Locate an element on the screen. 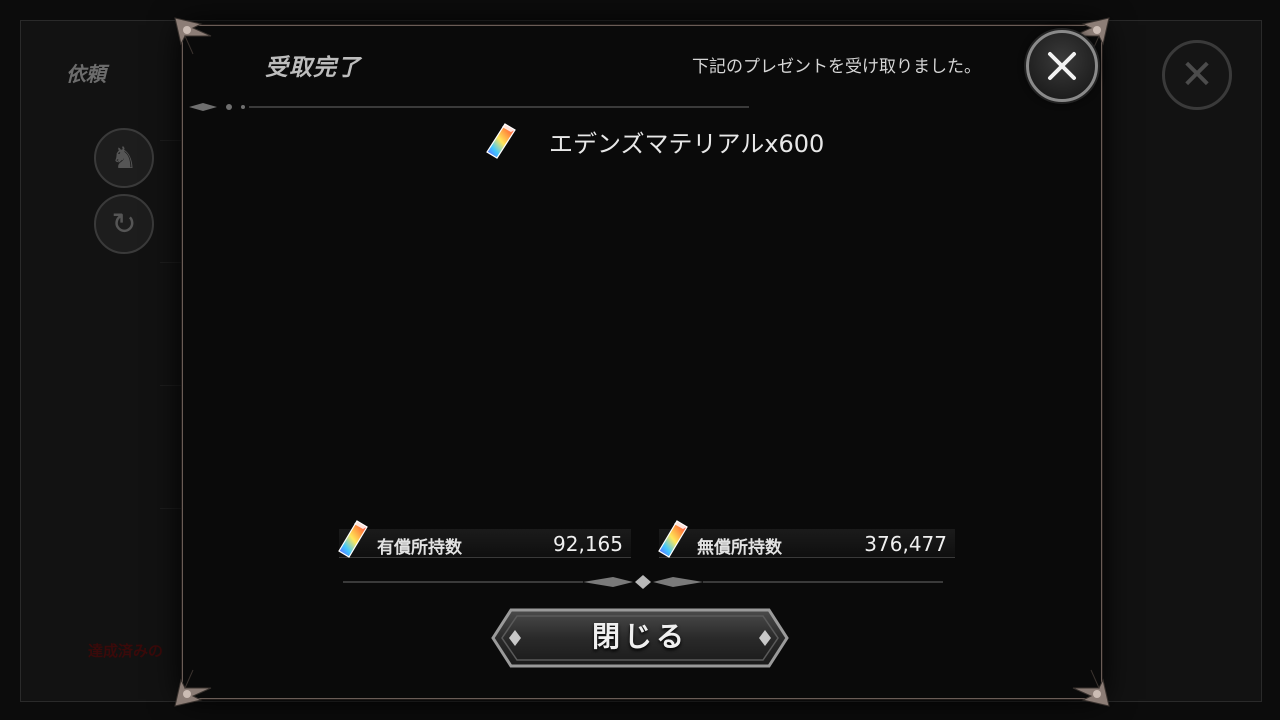 Image resolution: width=1280 pixels, height=720 pixels. close-button is located at coordinates (1062, 66).